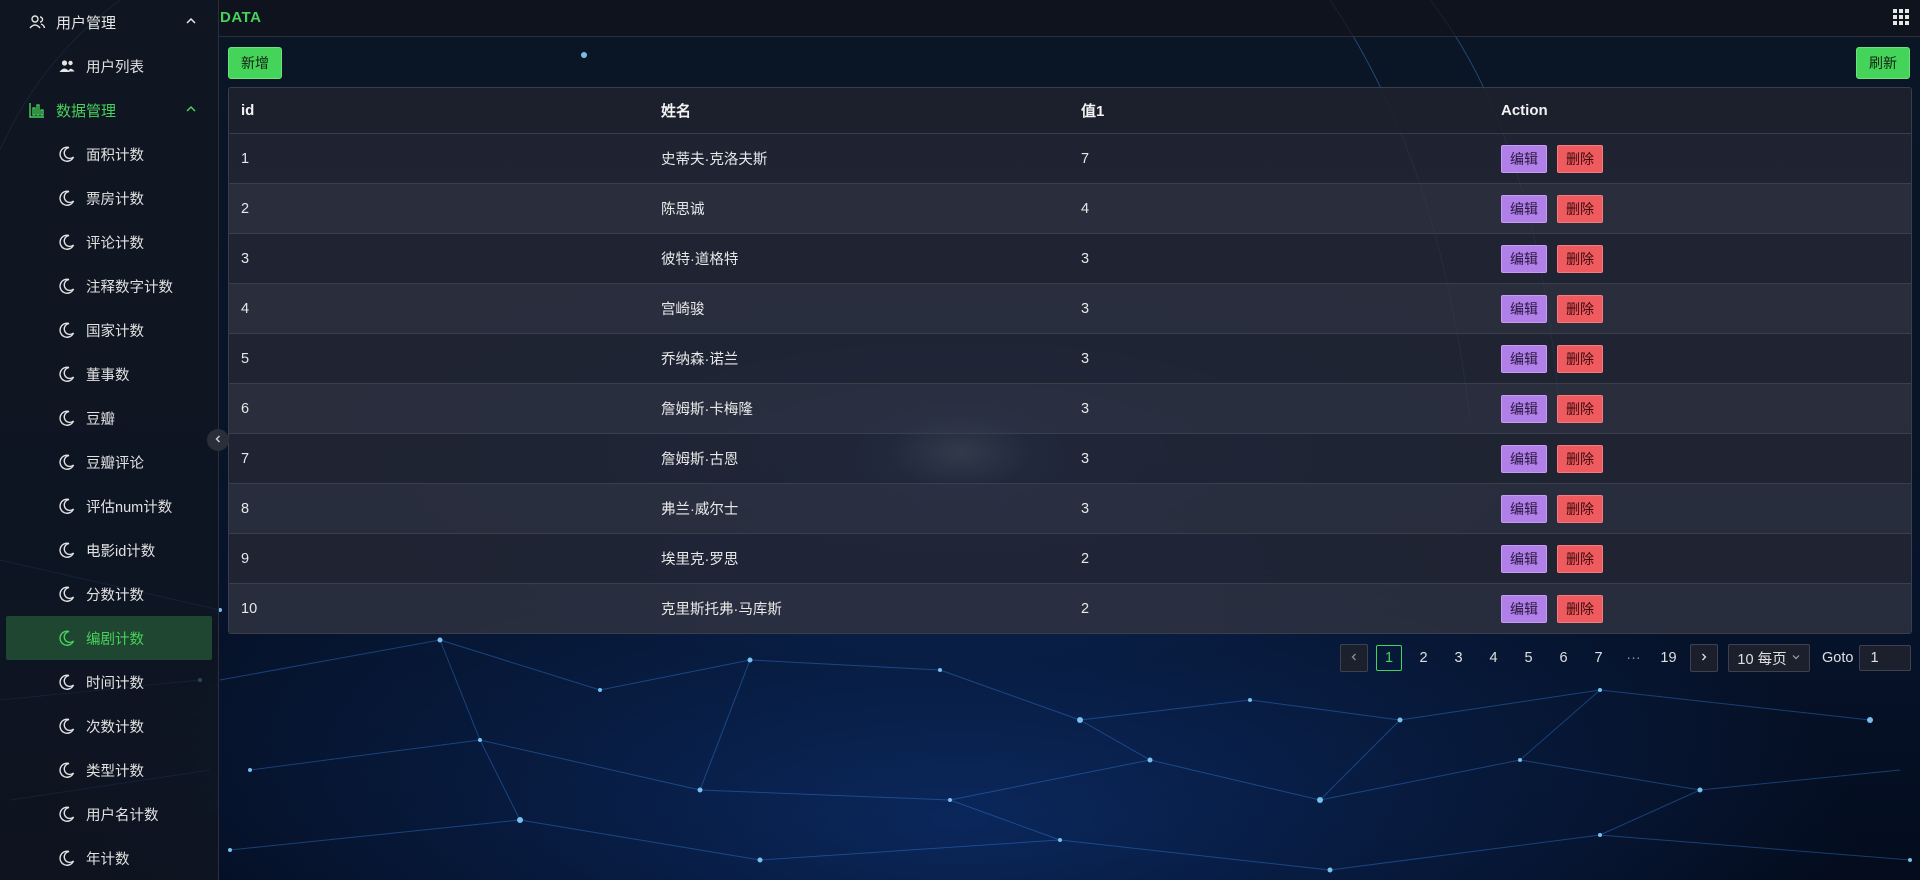 Image resolution: width=1920 pixels, height=880 pixels. Describe the element at coordinates (1070, 509) in the screenshot. I see `table-row: 8 弗兰·威尔士 3 编辑 删除` at that location.